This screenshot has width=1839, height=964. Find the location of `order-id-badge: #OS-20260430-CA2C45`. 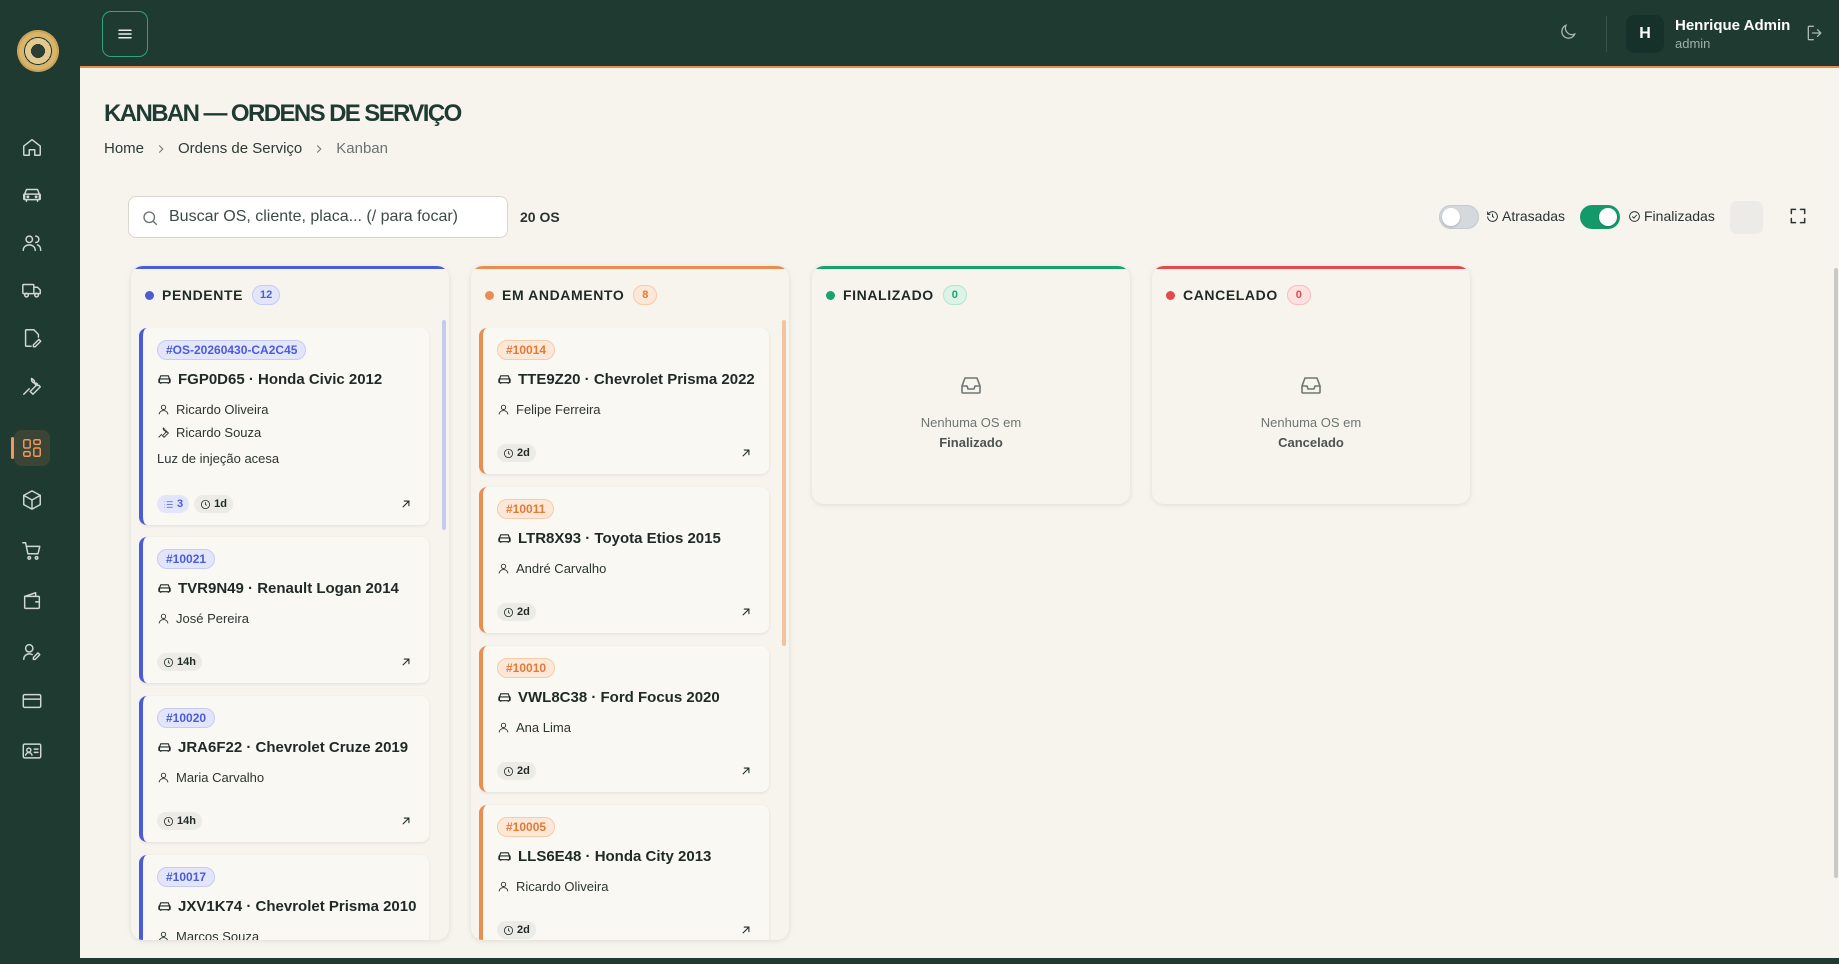

order-id-badge: #OS-20260430-CA2C45 is located at coordinates (232, 350).